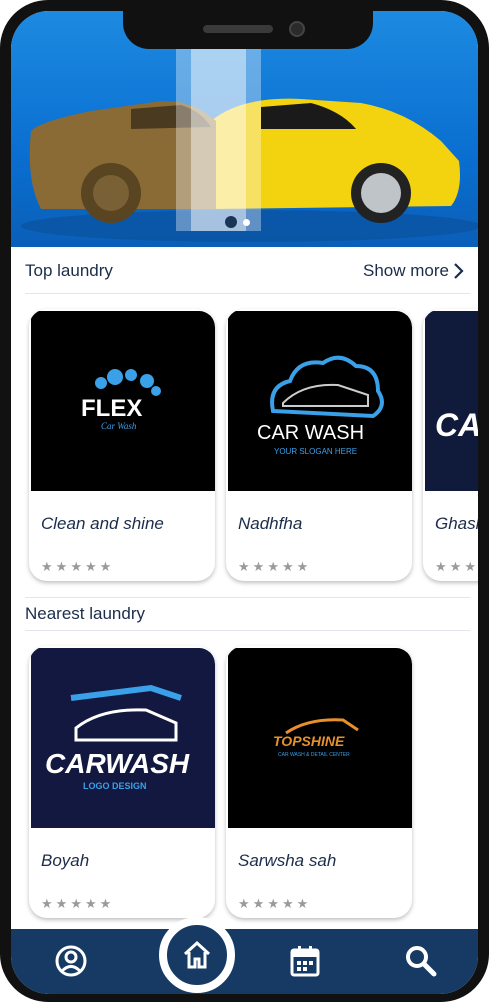 The image size is (489, 1002). Describe the element at coordinates (320, 401) in the screenshot. I see `laundry-logo: CAR WASH YOUR SLOGAN HERE` at that location.